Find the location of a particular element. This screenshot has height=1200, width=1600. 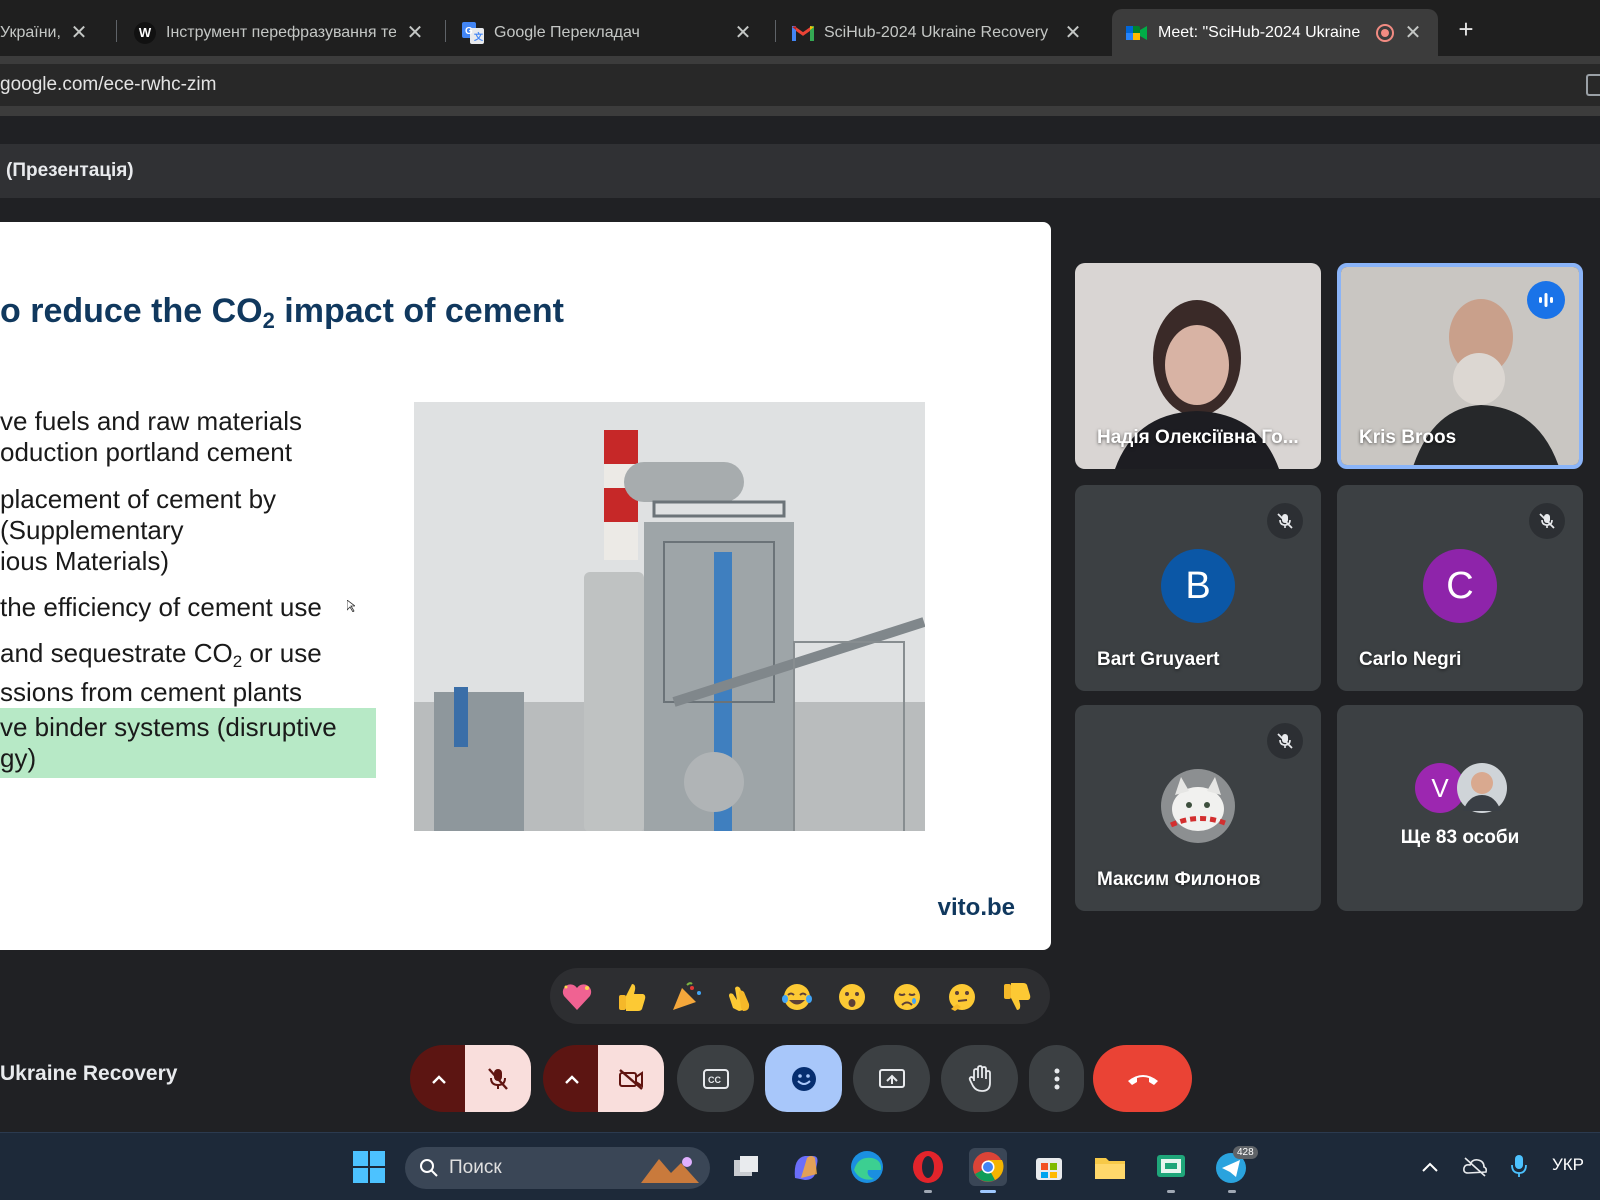

raise-hand-button is located at coordinates (979, 1078).